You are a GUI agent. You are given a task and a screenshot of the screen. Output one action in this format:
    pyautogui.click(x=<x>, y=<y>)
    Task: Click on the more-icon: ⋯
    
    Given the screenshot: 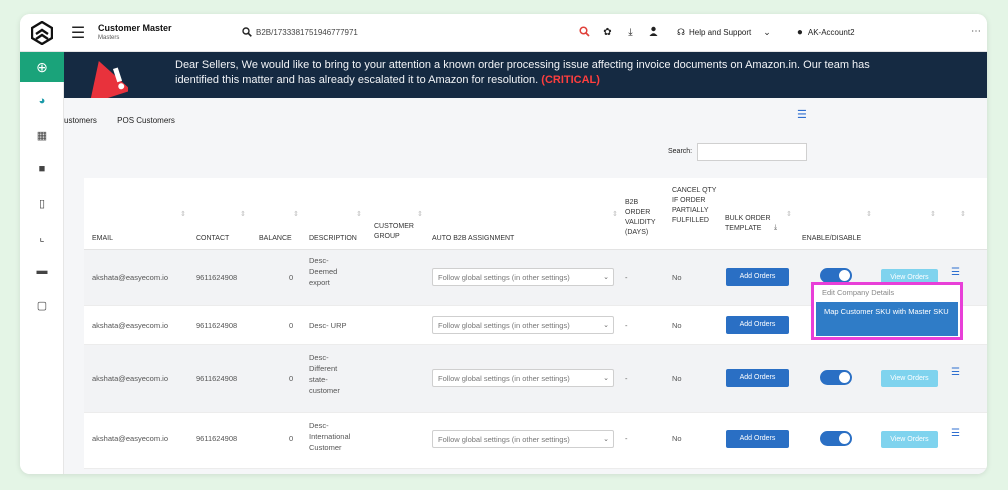 What is the action you would take?
    pyautogui.click(x=976, y=31)
    